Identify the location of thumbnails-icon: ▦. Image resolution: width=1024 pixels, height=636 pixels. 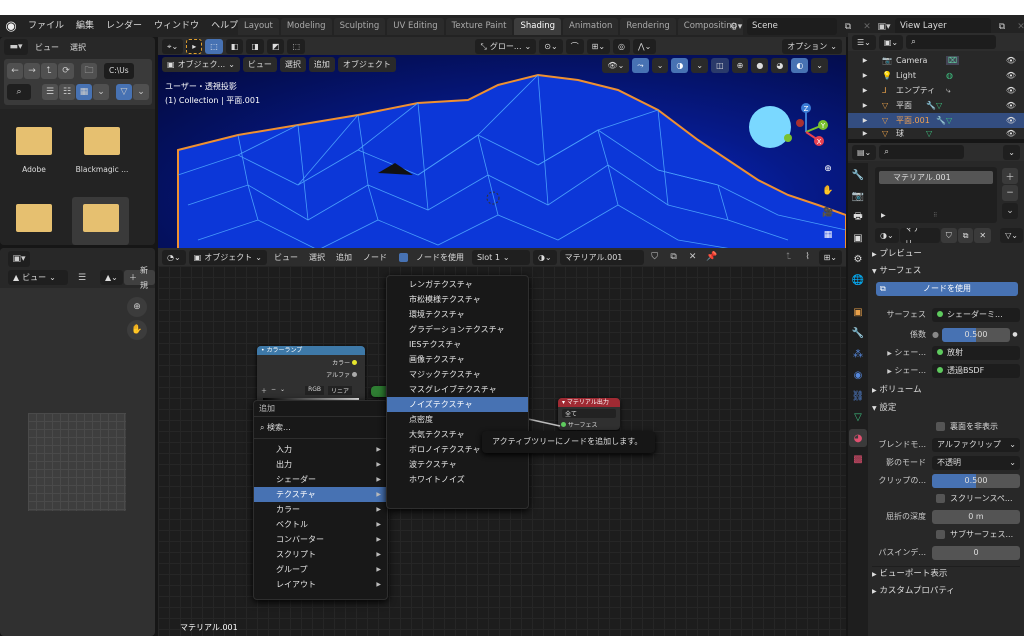
(84, 92).